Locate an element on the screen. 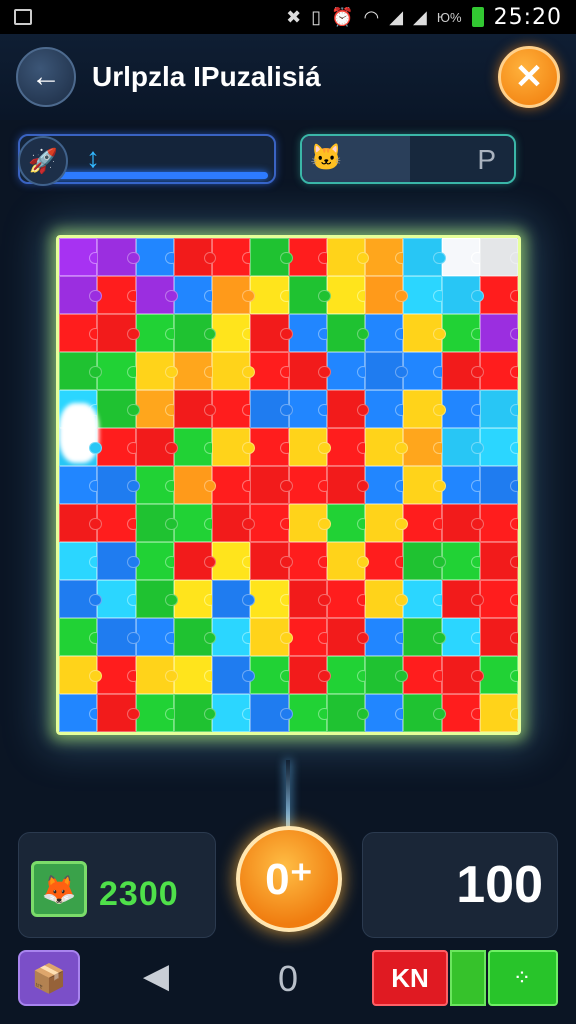 The height and width of the screenshot is (1024, 576). back-button: ← is located at coordinates (46, 77).